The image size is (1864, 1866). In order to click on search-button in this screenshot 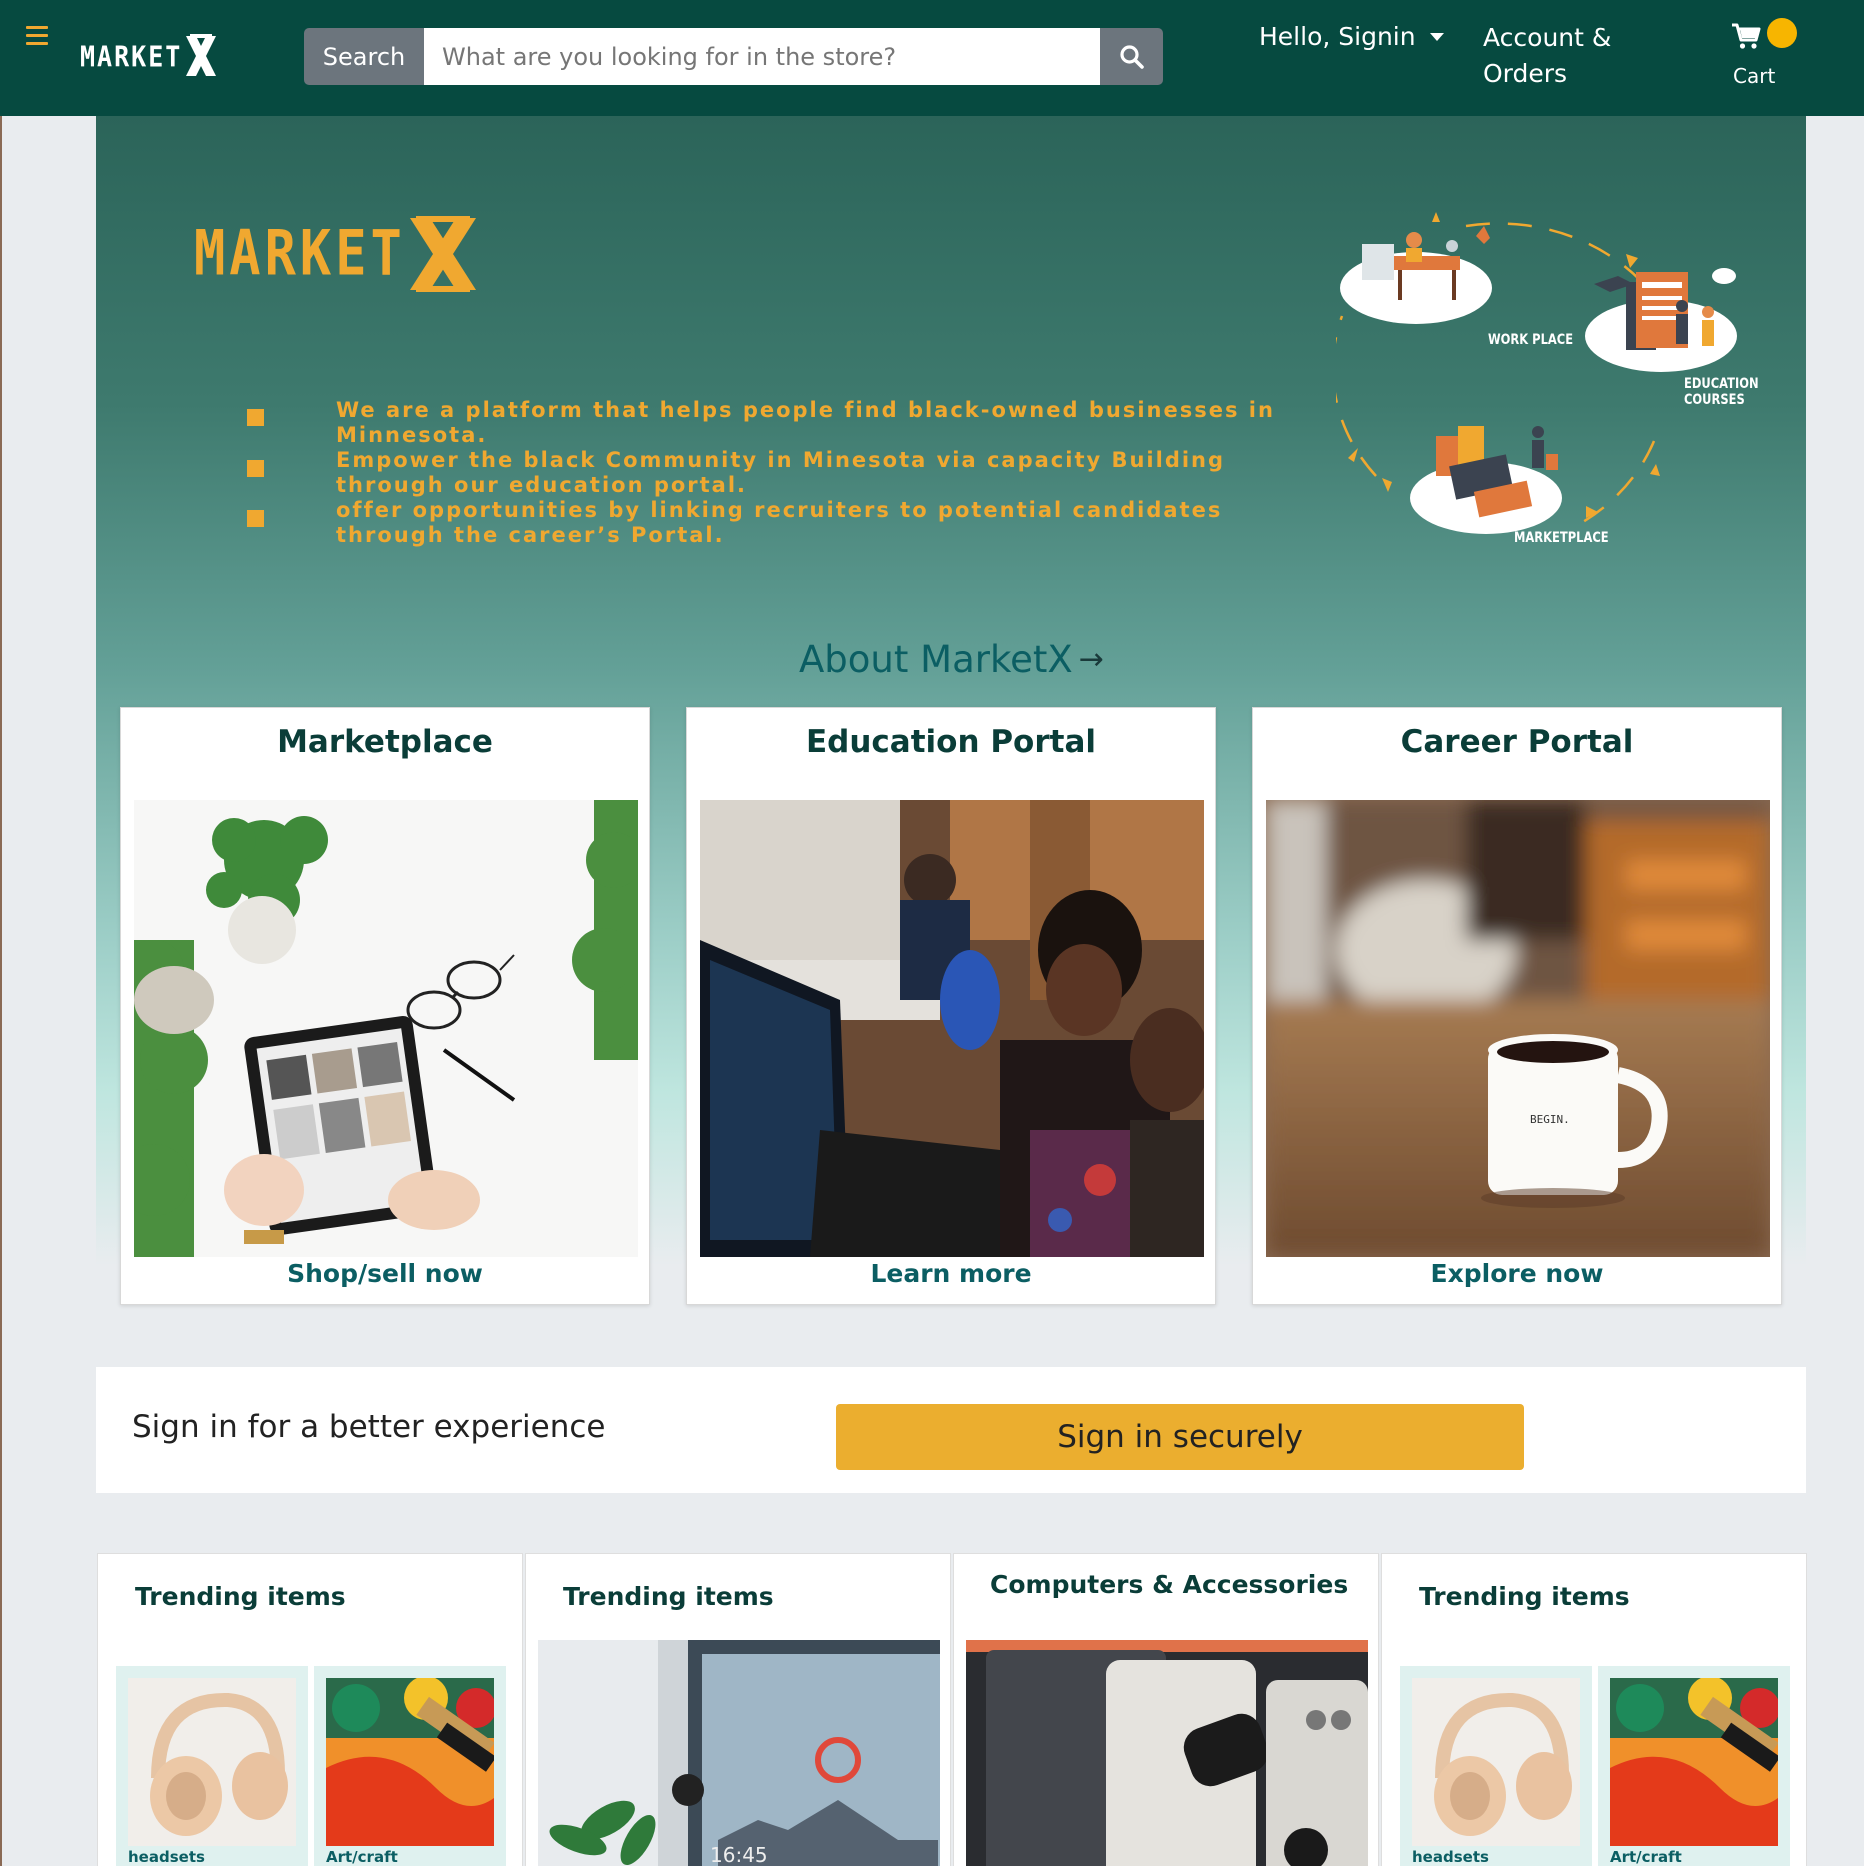, I will do `click(1131, 56)`.